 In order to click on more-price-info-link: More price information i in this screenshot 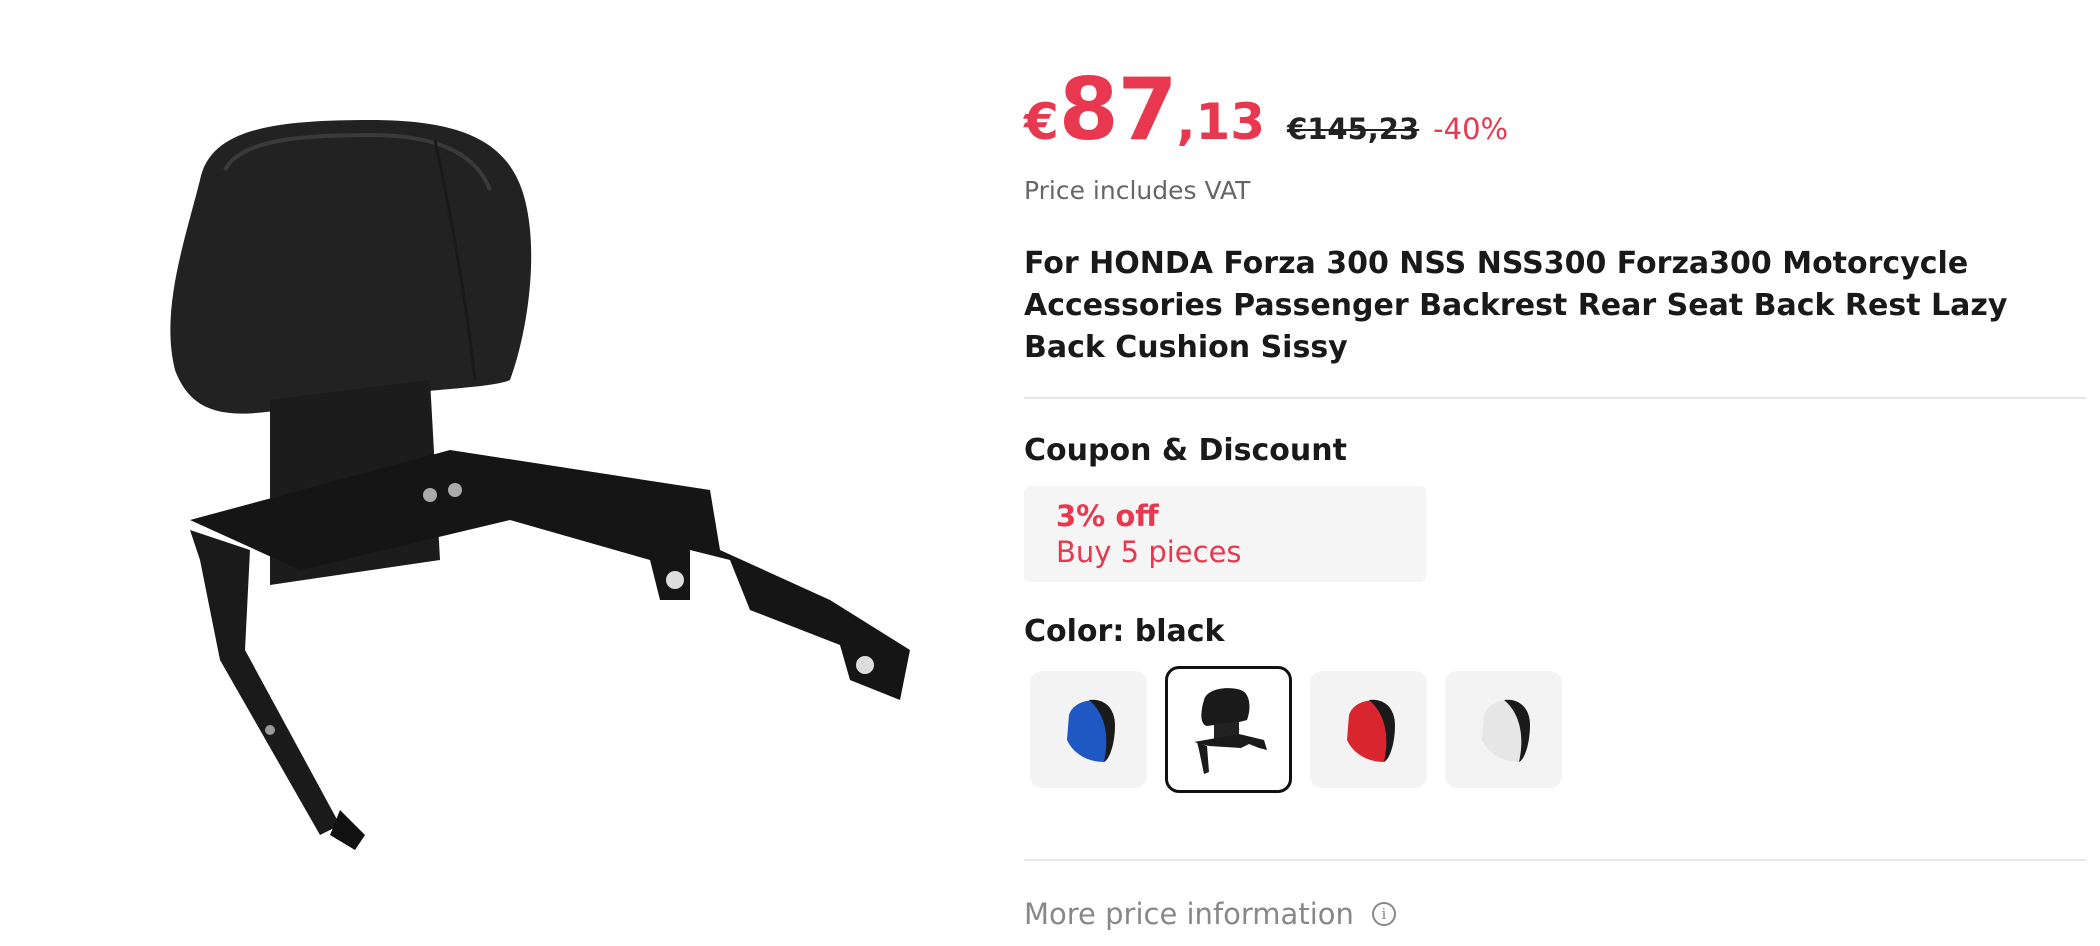, I will do `click(1554, 914)`.